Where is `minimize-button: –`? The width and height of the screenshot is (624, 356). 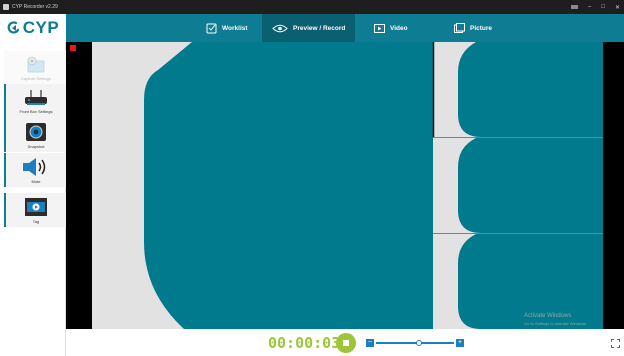
minimize-button: – is located at coordinates (589, 7).